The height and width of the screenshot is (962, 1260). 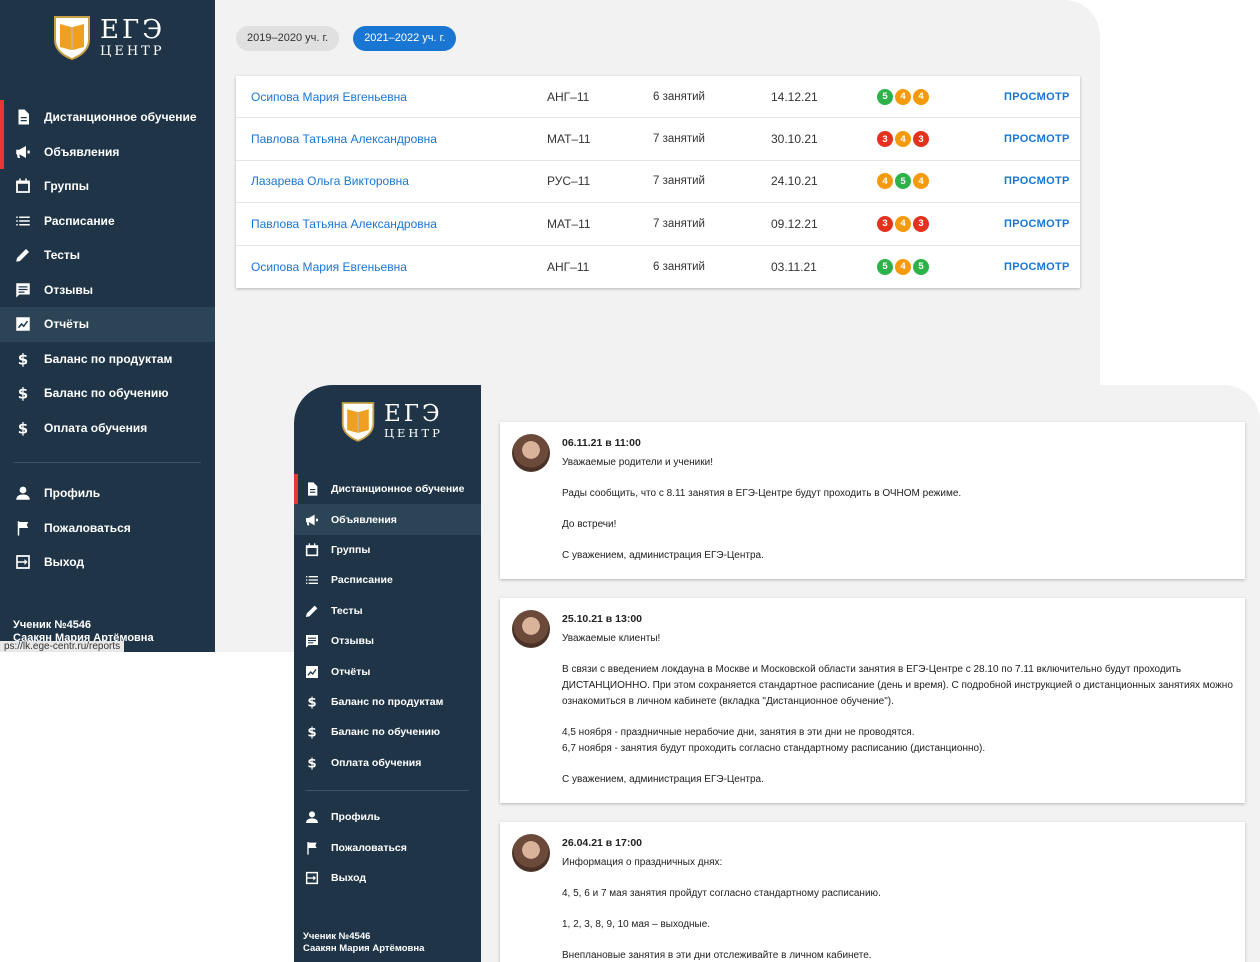 What do you see at coordinates (62, 646) in the screenshot?
I see `status-url: ps://lk.ege-centr.ru/reports` at bounding box center [62, 646].